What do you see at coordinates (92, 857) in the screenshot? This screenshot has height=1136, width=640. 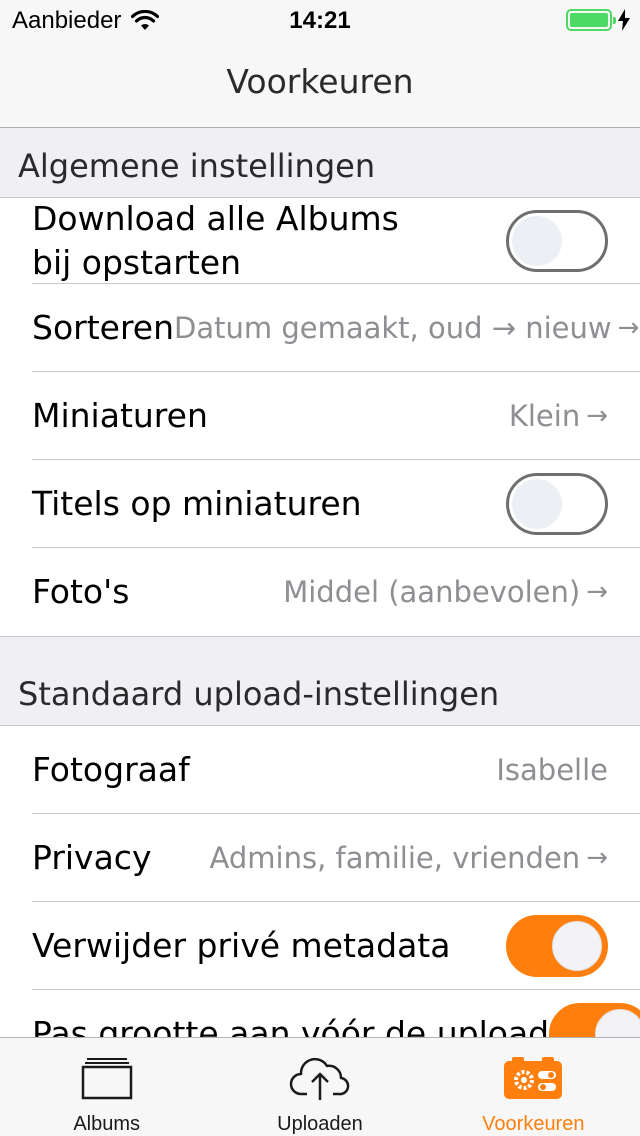 I see `privacy-label: Privacy` at bounding box center [92, 857].